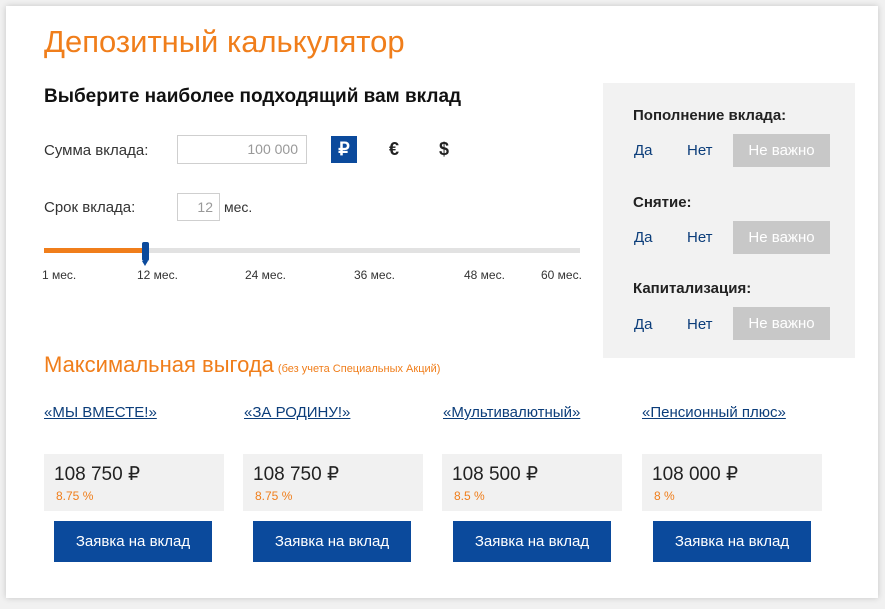  I want to click on term-unit: мес., so click(238, 207).